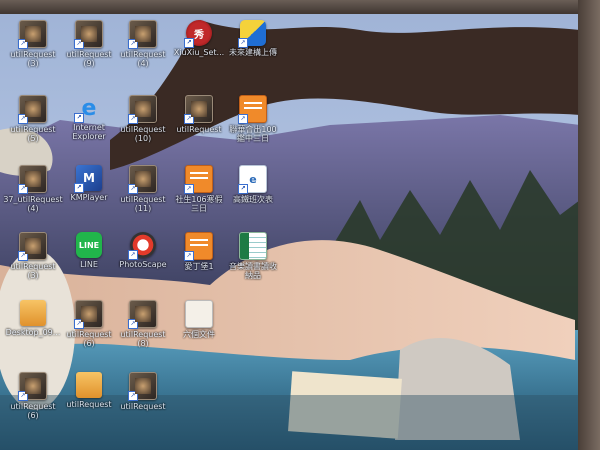  I want to click on desktop-shortcut-label: 聯華會出100 鑑中三日, so click(253, 134).